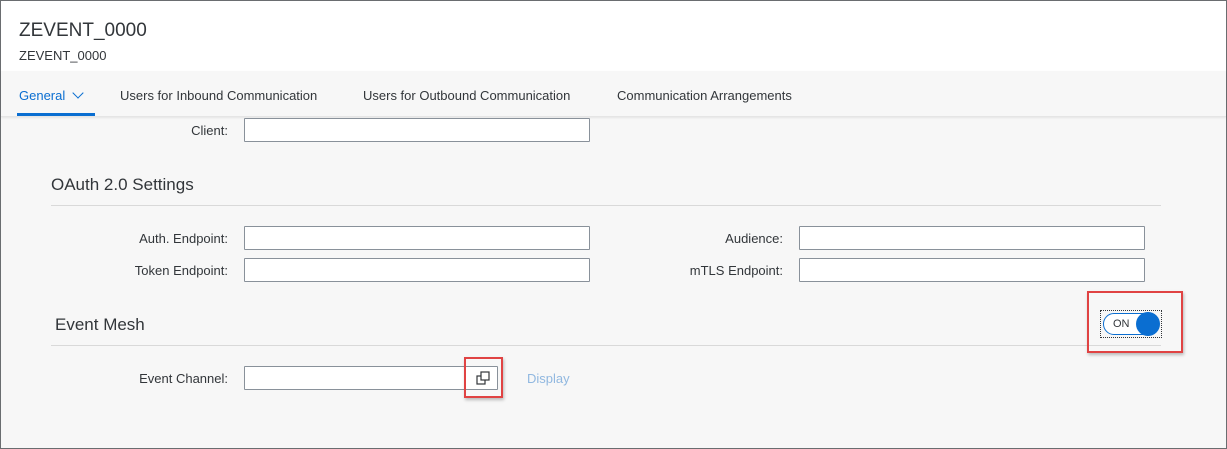 This screenshot has width=1227, height=449. What do you see at coordinates (466, 95) in the screenshot?
I see `tab-users-outbound: Users for Outbound Communication` at bounding box center [466, 95].